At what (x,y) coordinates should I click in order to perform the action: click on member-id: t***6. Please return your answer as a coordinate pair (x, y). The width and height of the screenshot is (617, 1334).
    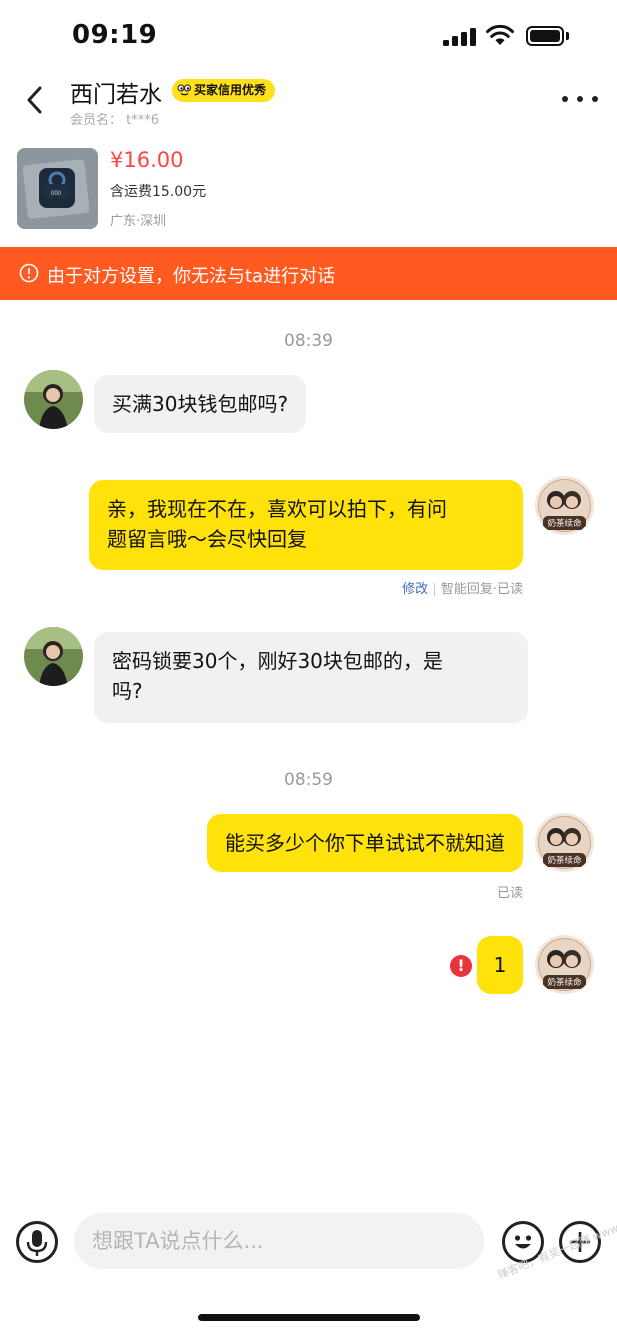
    Looking at the image, I should click on (143, 120).